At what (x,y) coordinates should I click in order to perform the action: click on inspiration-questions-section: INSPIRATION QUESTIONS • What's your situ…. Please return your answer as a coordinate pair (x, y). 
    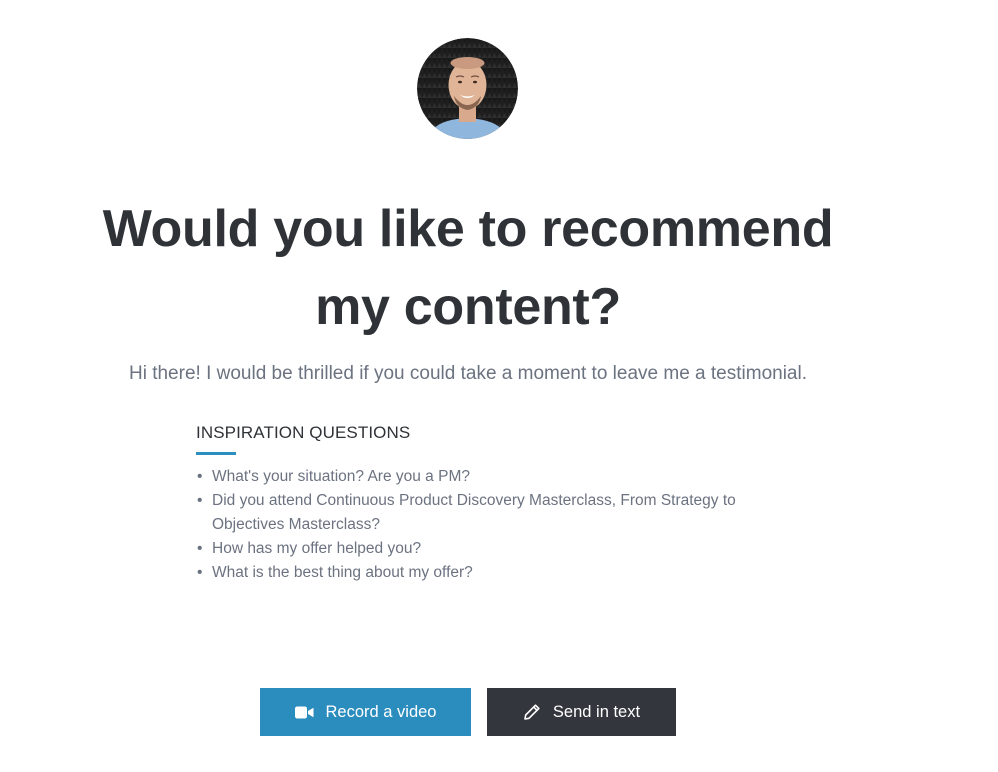
    Looking at the image, I should click on (466, 503).